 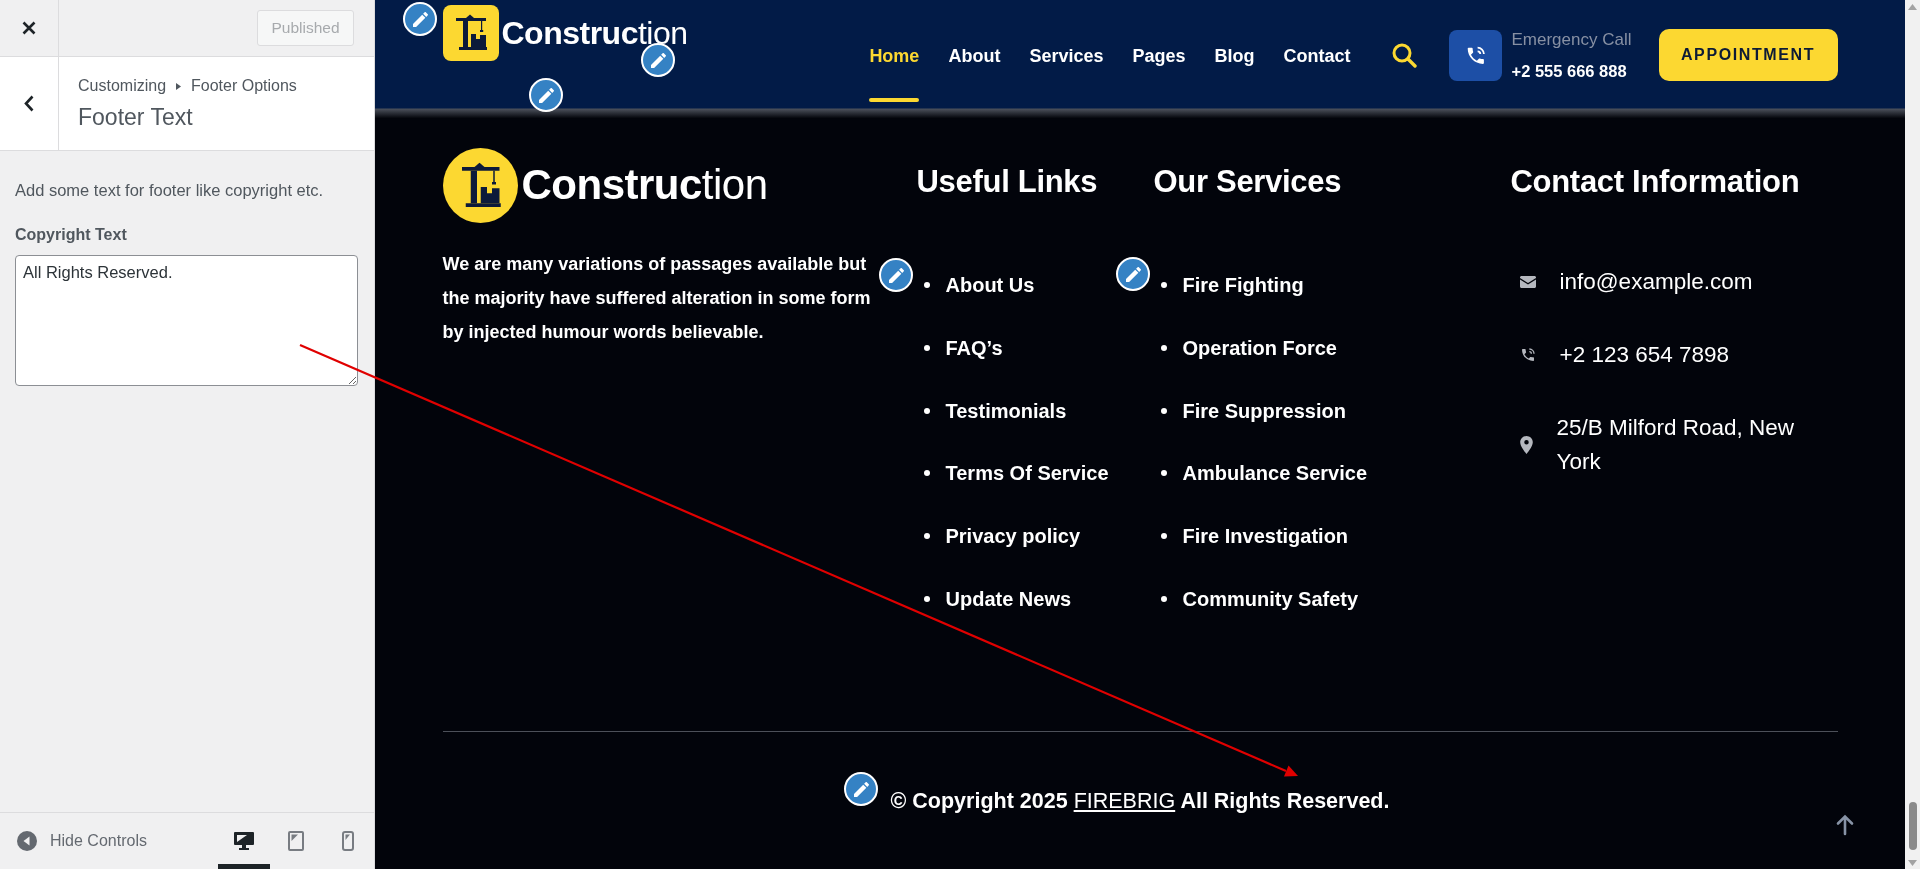 What do you see at coordinates (1676, 445) in the screenshot?
I see `contact-text: 25/B Milford Road, New York` at bounding box center [1676, 445].